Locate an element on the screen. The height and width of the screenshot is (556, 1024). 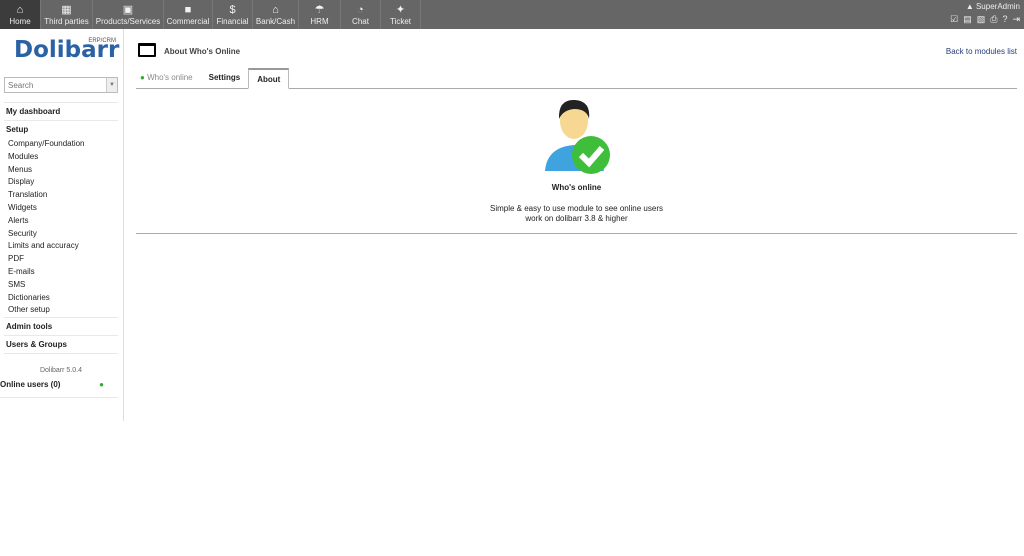
topmenu-bank-cash: ⌂ Bank/Cash is located at coordinates (276, 14).